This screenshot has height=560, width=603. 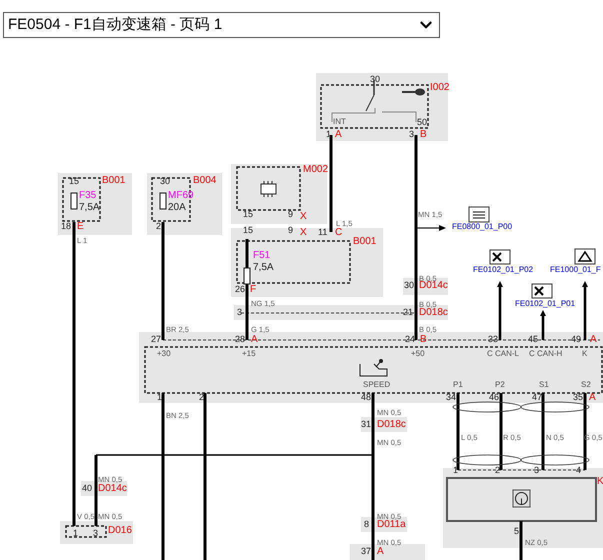 I want to click on connector-label: D011a, so click(x=391, y=525).